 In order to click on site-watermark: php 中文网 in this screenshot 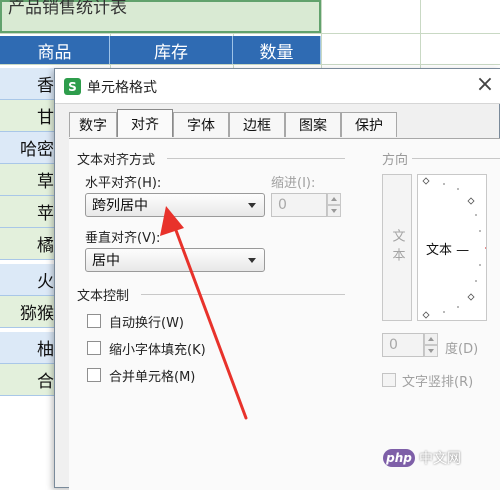, I will do `click(422, 458)`.